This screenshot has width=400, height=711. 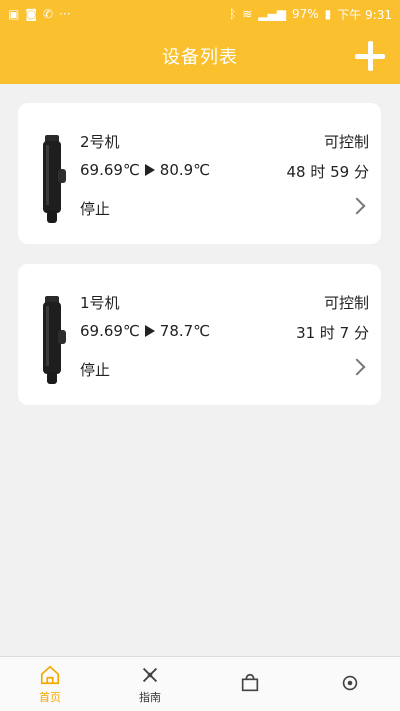 I want to click on plus-icon-vertical, so click(x=370, y=56).